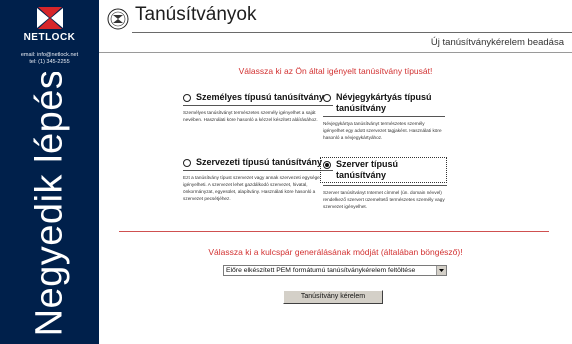 This screenshot has height=344, width=572. I want to click on header-divider, so click(335, 52).